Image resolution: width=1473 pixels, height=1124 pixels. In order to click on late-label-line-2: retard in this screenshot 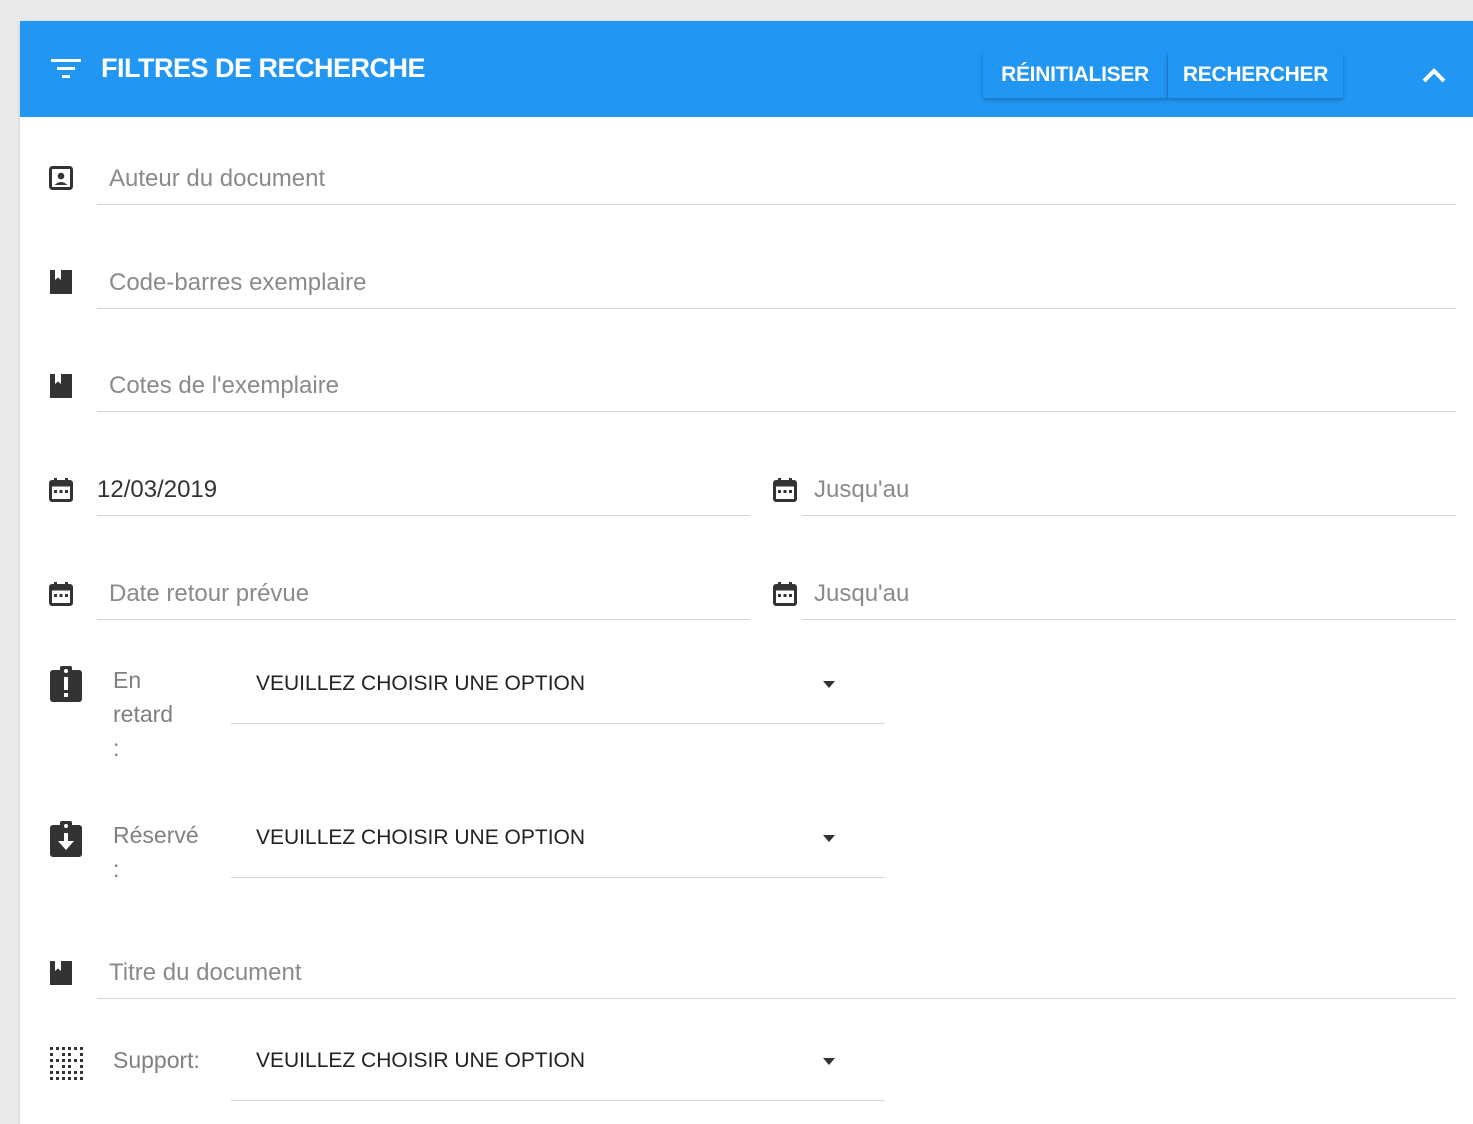, I will do `click(143, 714)`.